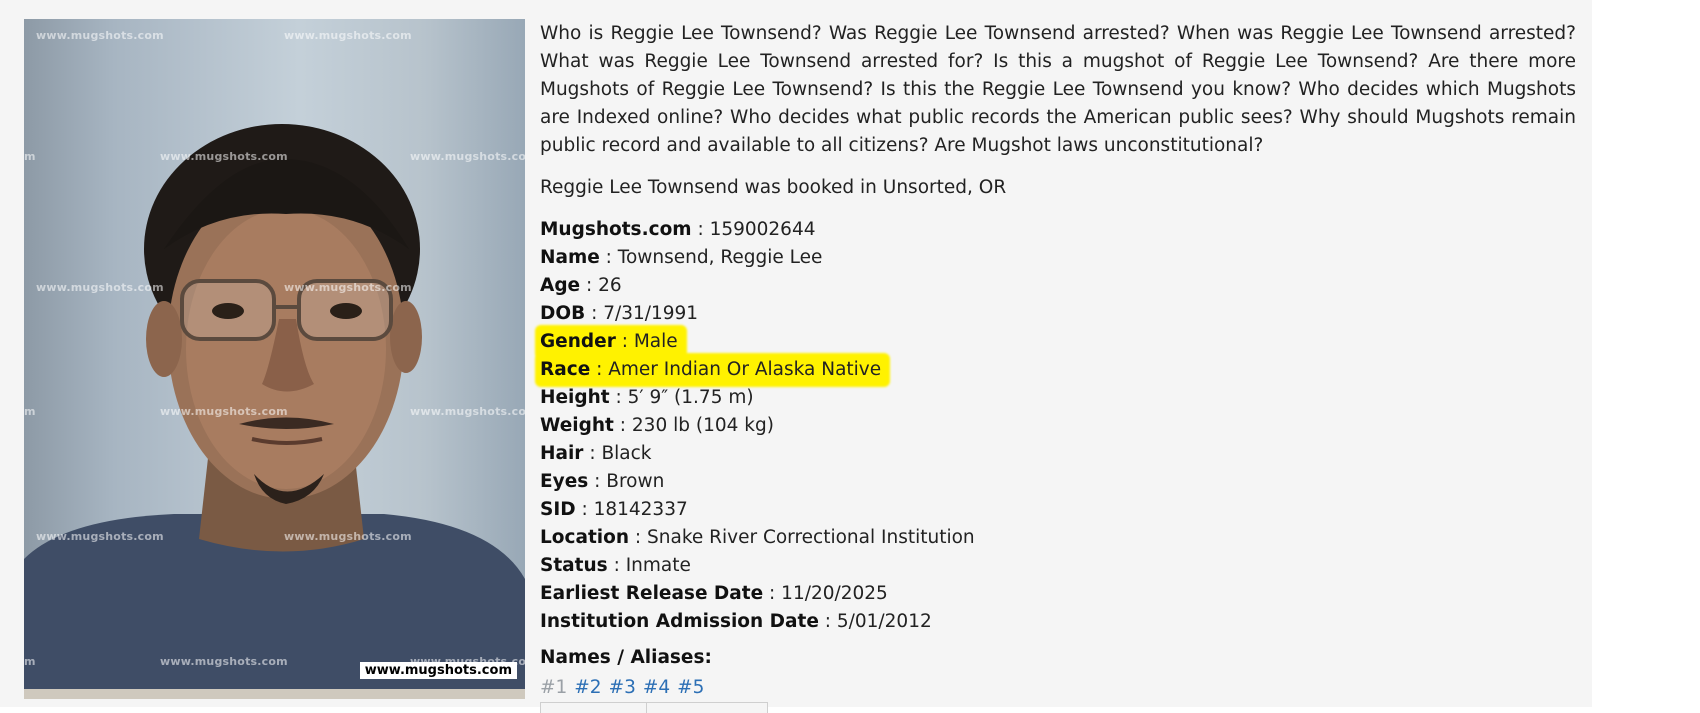  What do you see at coordinates (575, 397) in the screenshot?
I see `detail-label: Height` at bounding box center [575, 397].